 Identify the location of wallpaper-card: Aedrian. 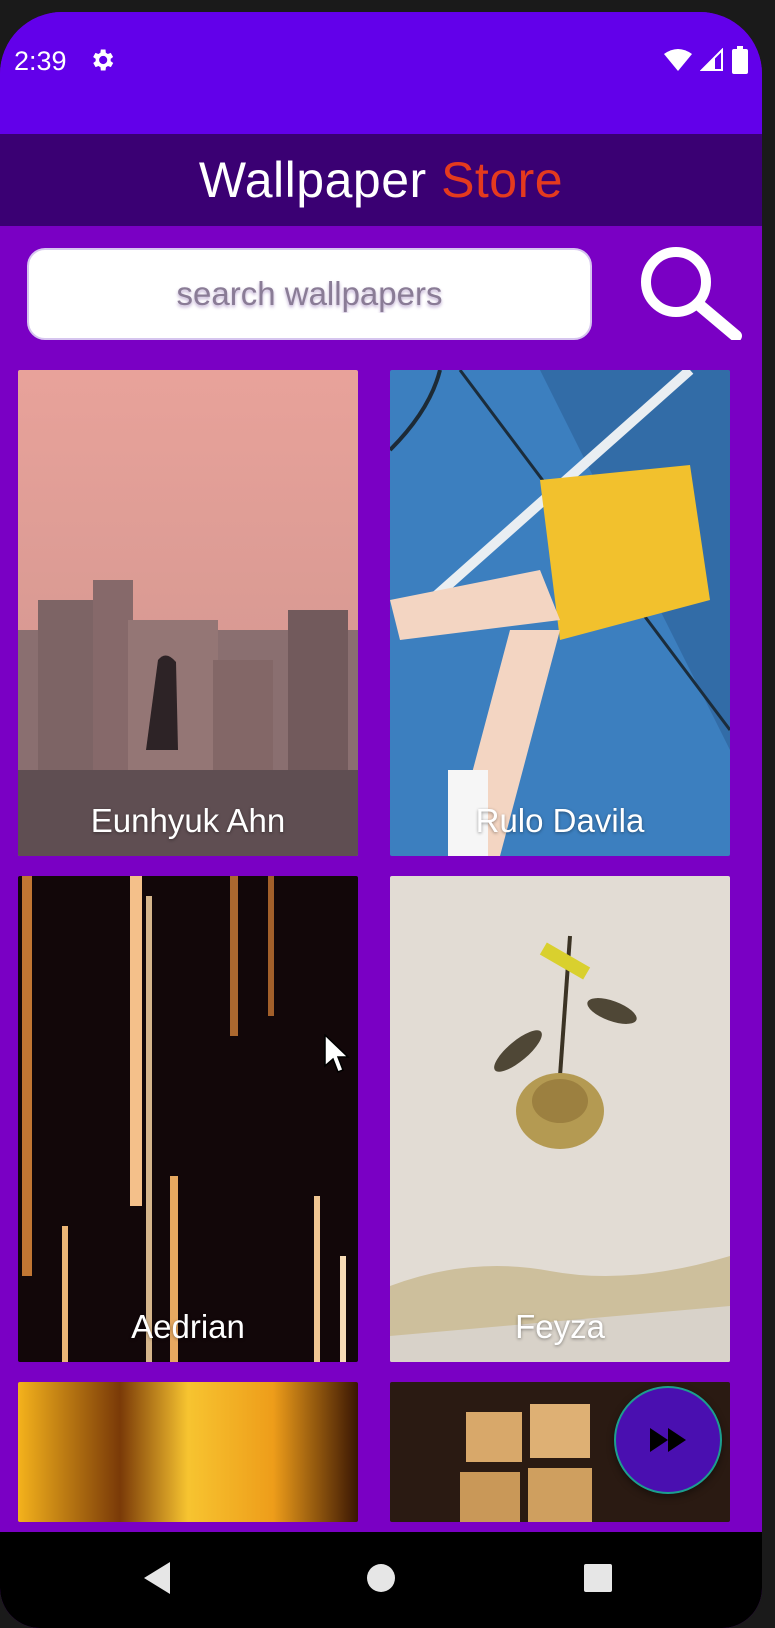
(188, 1119).